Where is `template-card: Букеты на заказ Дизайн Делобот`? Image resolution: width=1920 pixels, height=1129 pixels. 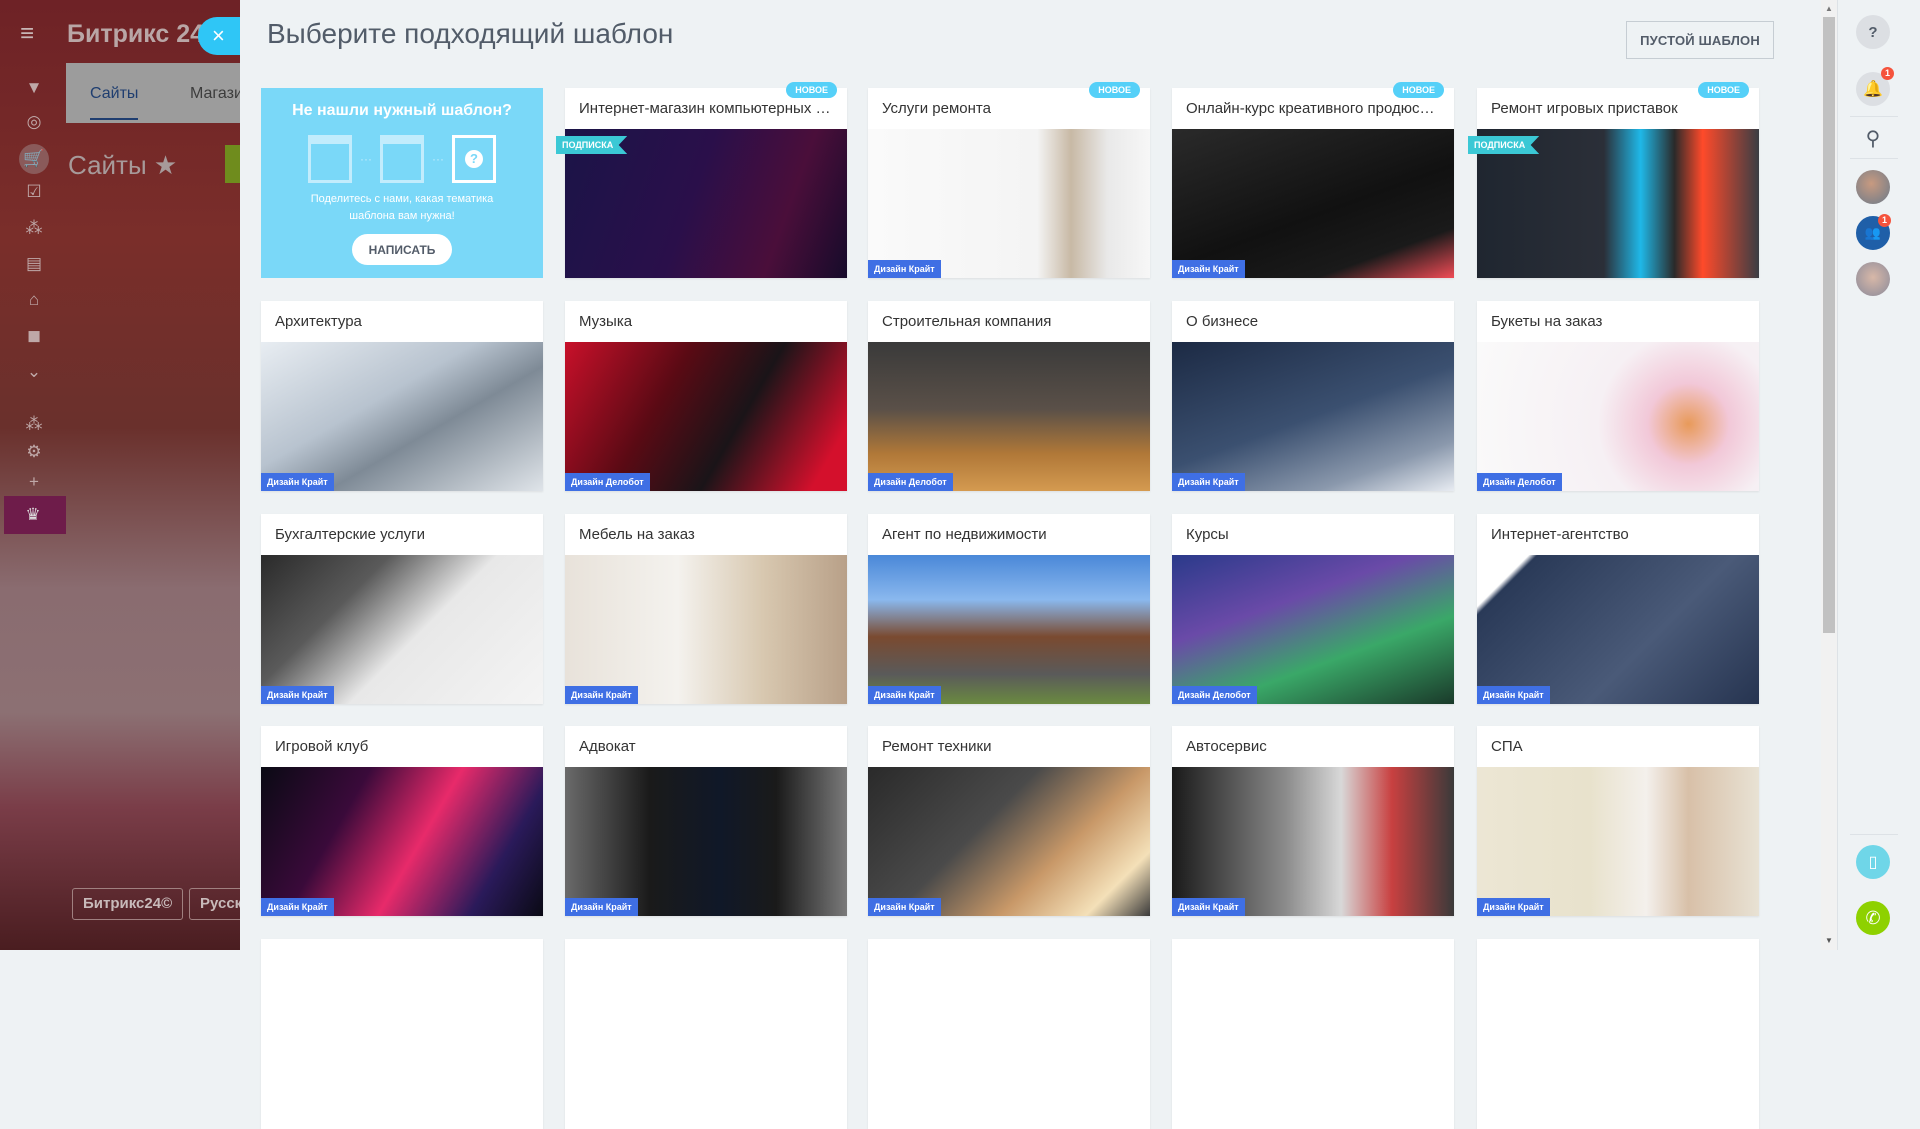
template-card: Букеты на заказ Дизайн Делобот is located at coordinates (1618, 396).